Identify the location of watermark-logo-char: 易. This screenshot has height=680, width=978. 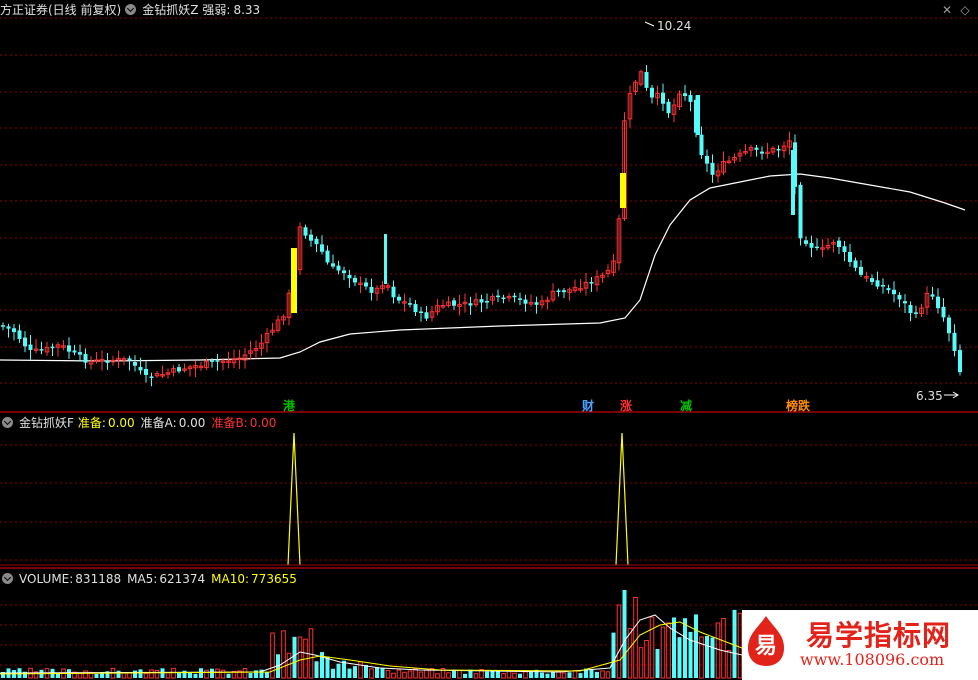
(765, 646).